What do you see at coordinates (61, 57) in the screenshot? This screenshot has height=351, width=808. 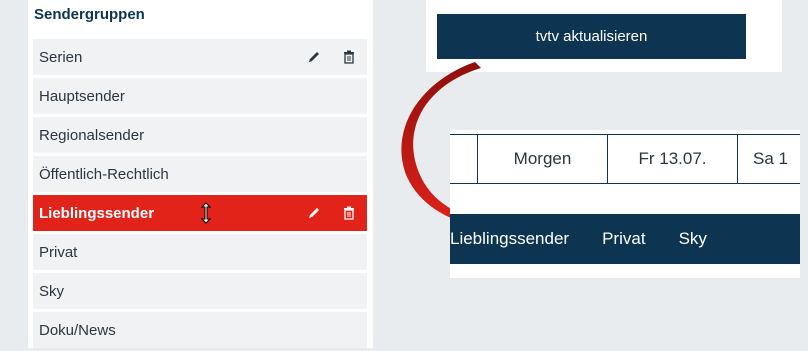 I see `group-item-label: Serien` at bounding box center [61, 57].